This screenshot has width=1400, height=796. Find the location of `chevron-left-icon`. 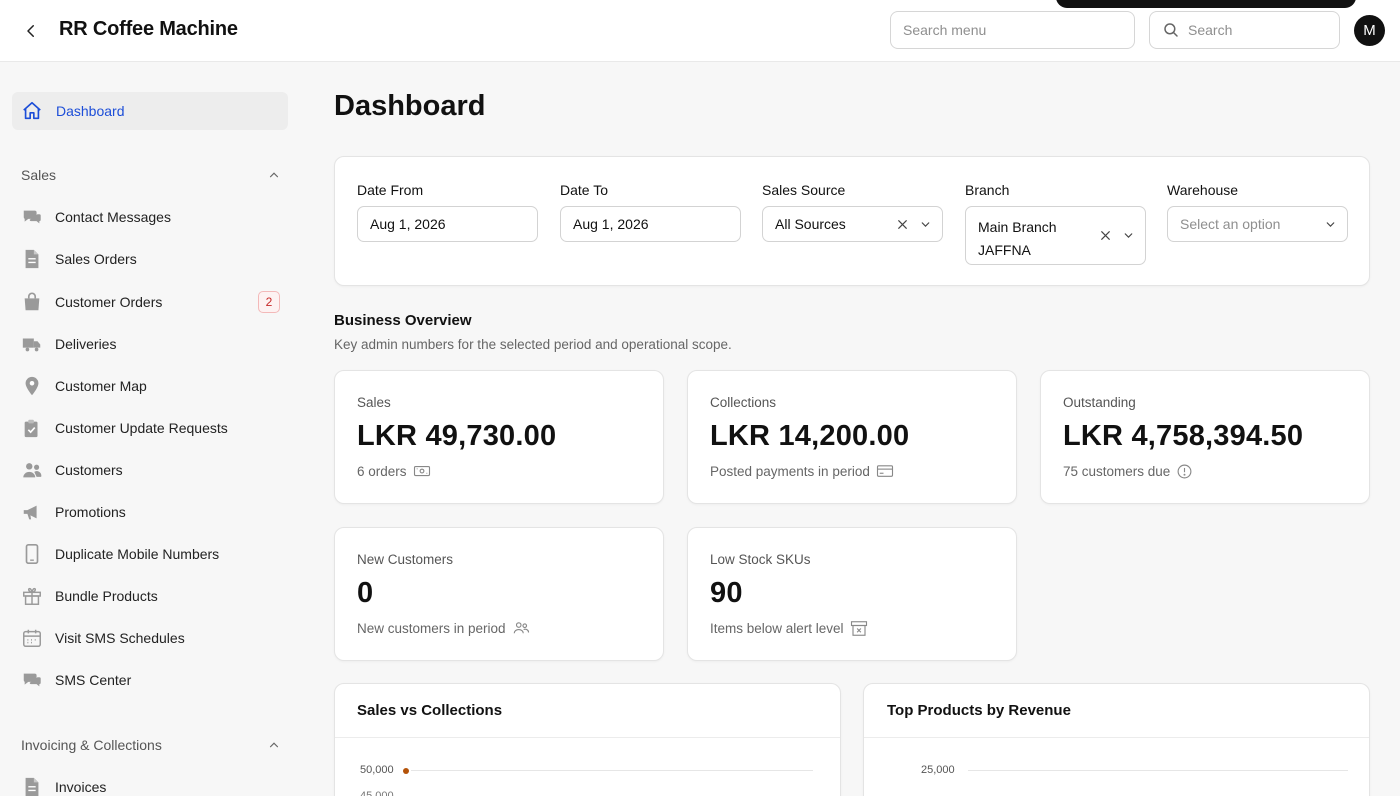

chevron-left-icon is located at coordinates (30, 31).